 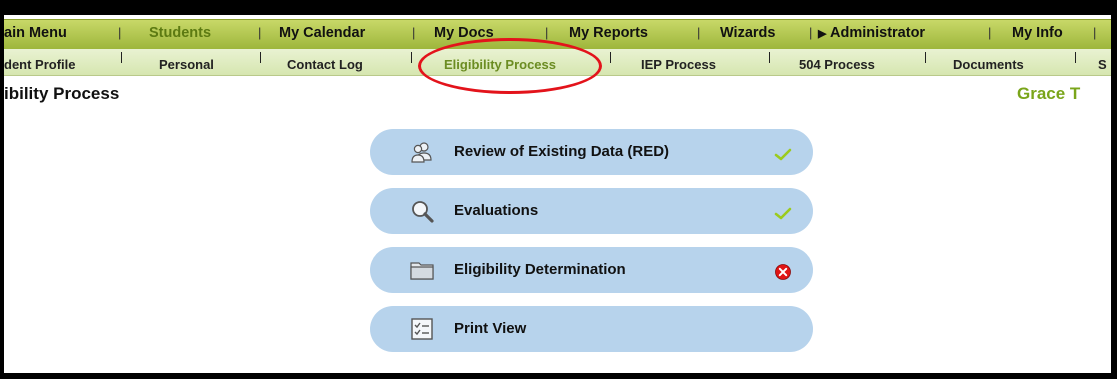 What do you see at coordinates (496, 210) in the screenshot?
I see `step-label: Evaluations` at bounding box center [496, 210].